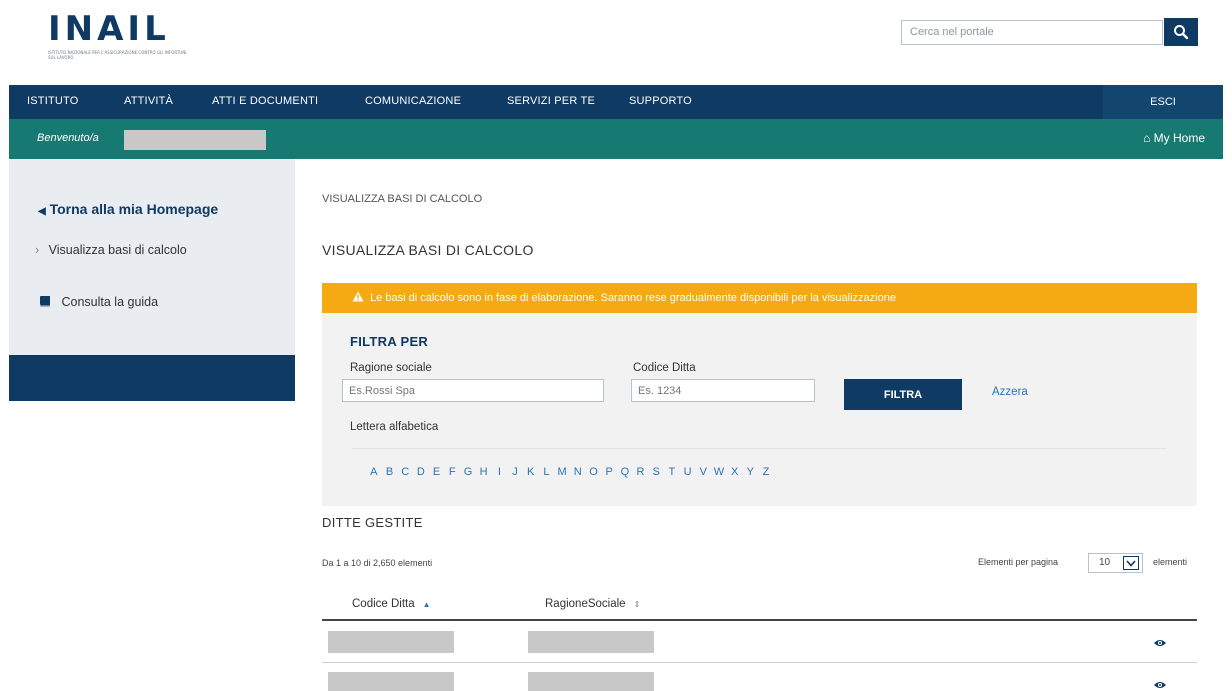 This screenshot has height=691, width=1232. What do you see at coordinates (625, 472) in the screenshot?
I see `letter-q: Q` at bounding box center [625, 472].